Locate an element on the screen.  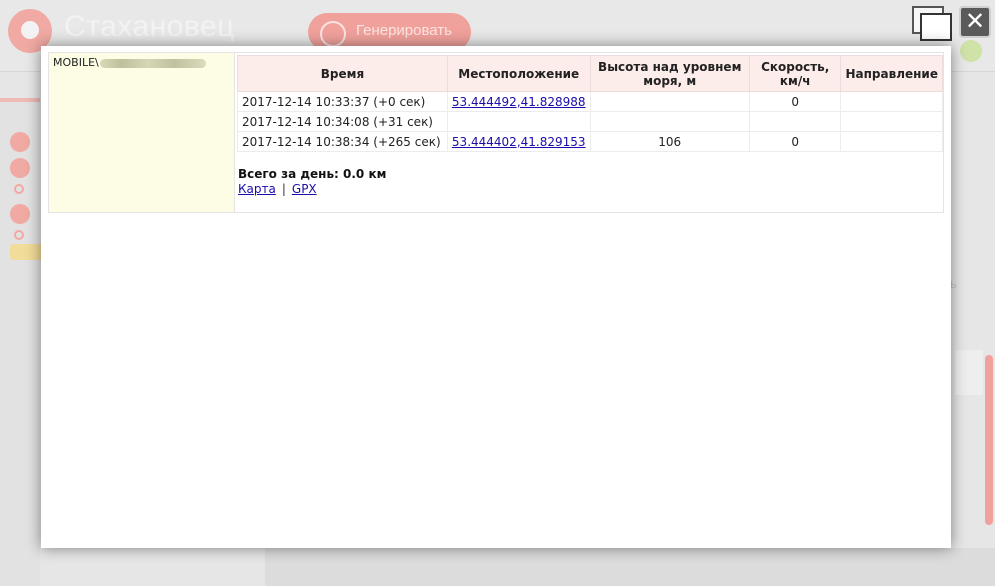
sidebar-accent is located at coordinates (20, 100).